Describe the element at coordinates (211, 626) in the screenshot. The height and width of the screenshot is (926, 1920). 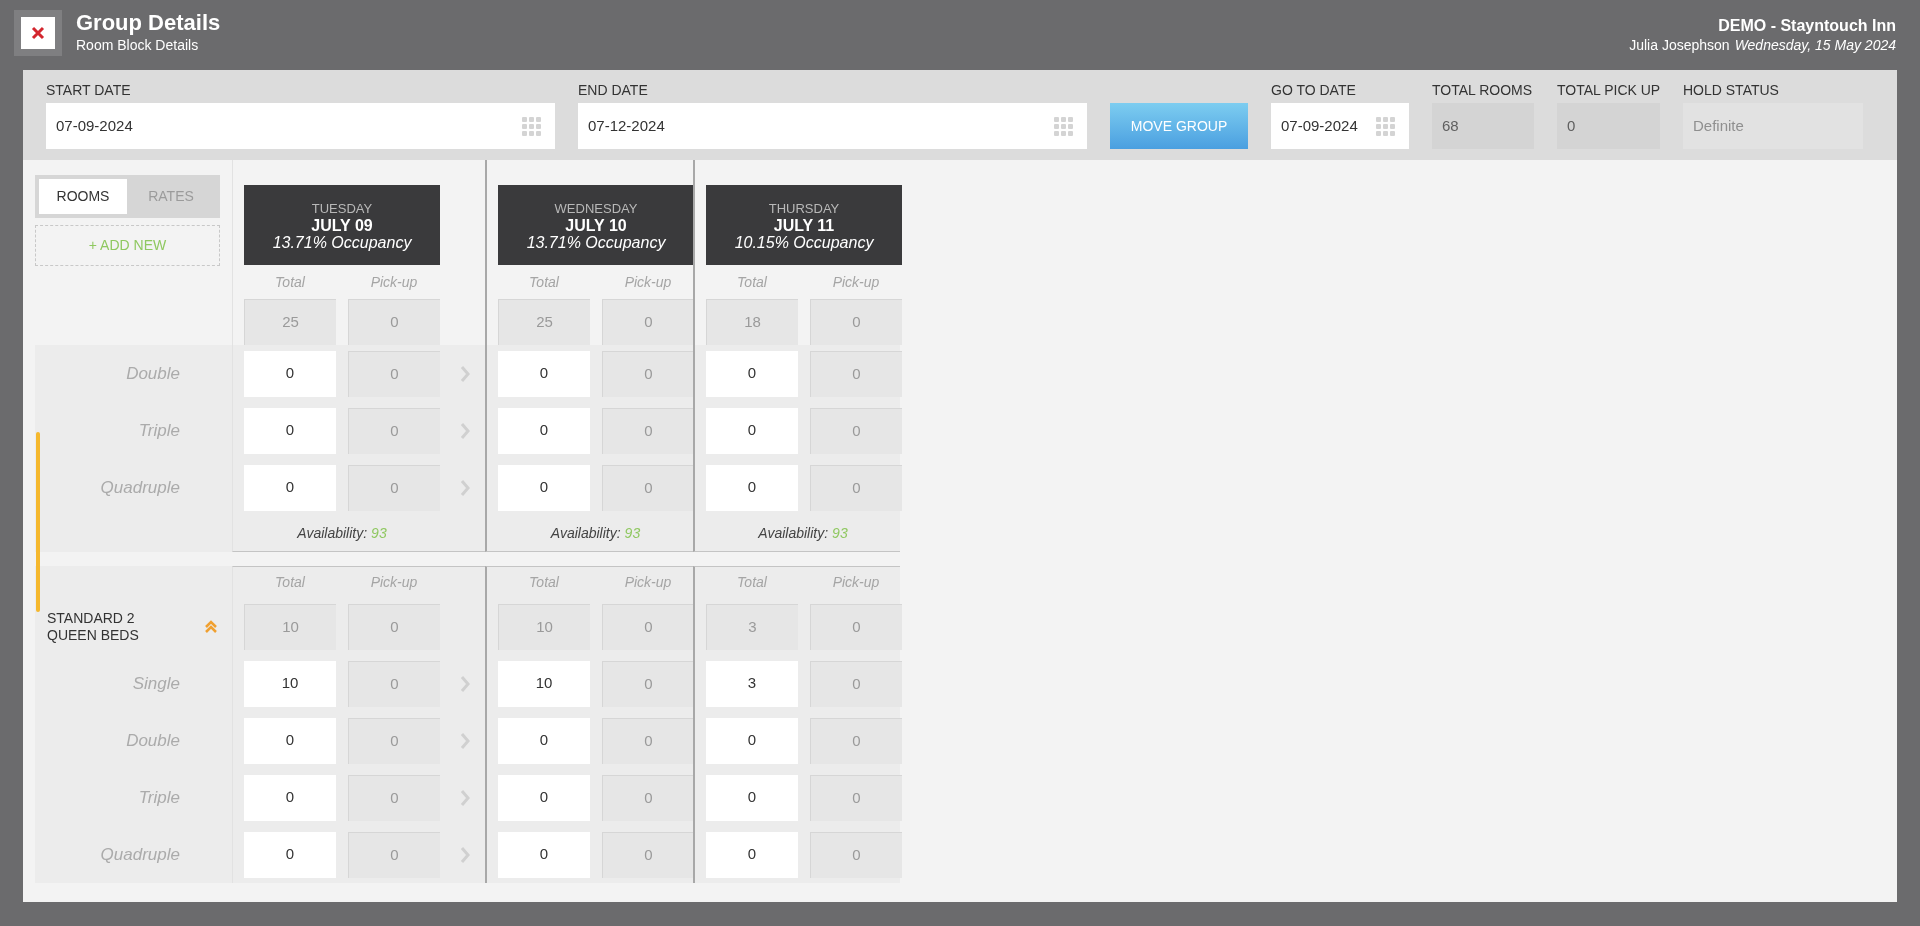
I see `double-chevron-up-icon` at that location.